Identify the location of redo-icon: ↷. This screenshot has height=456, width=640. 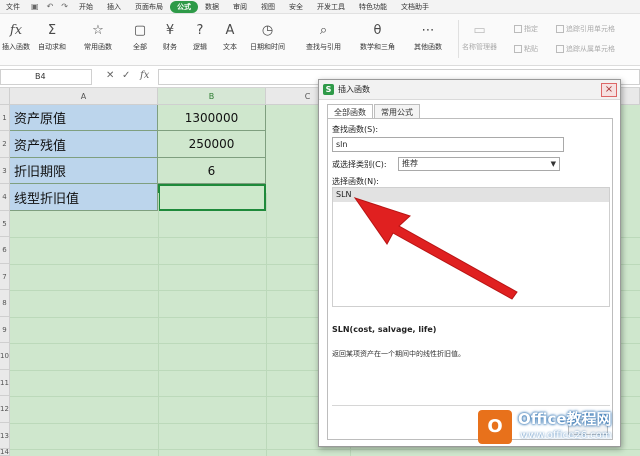
(64, 6).